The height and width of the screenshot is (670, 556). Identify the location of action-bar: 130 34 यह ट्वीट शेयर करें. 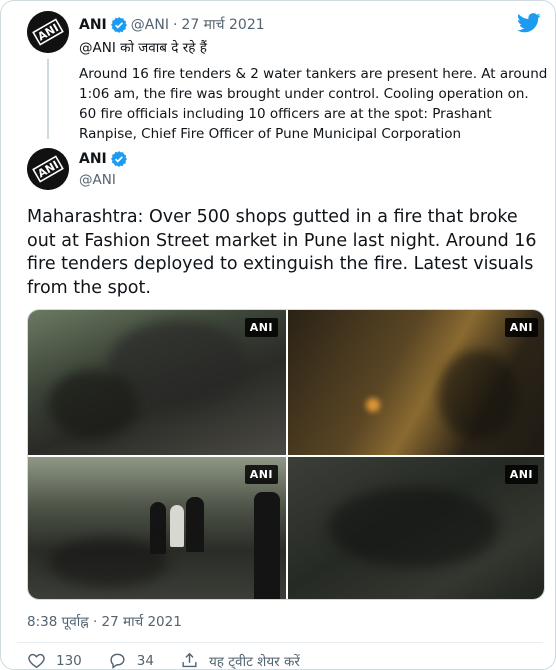
(176, 660).